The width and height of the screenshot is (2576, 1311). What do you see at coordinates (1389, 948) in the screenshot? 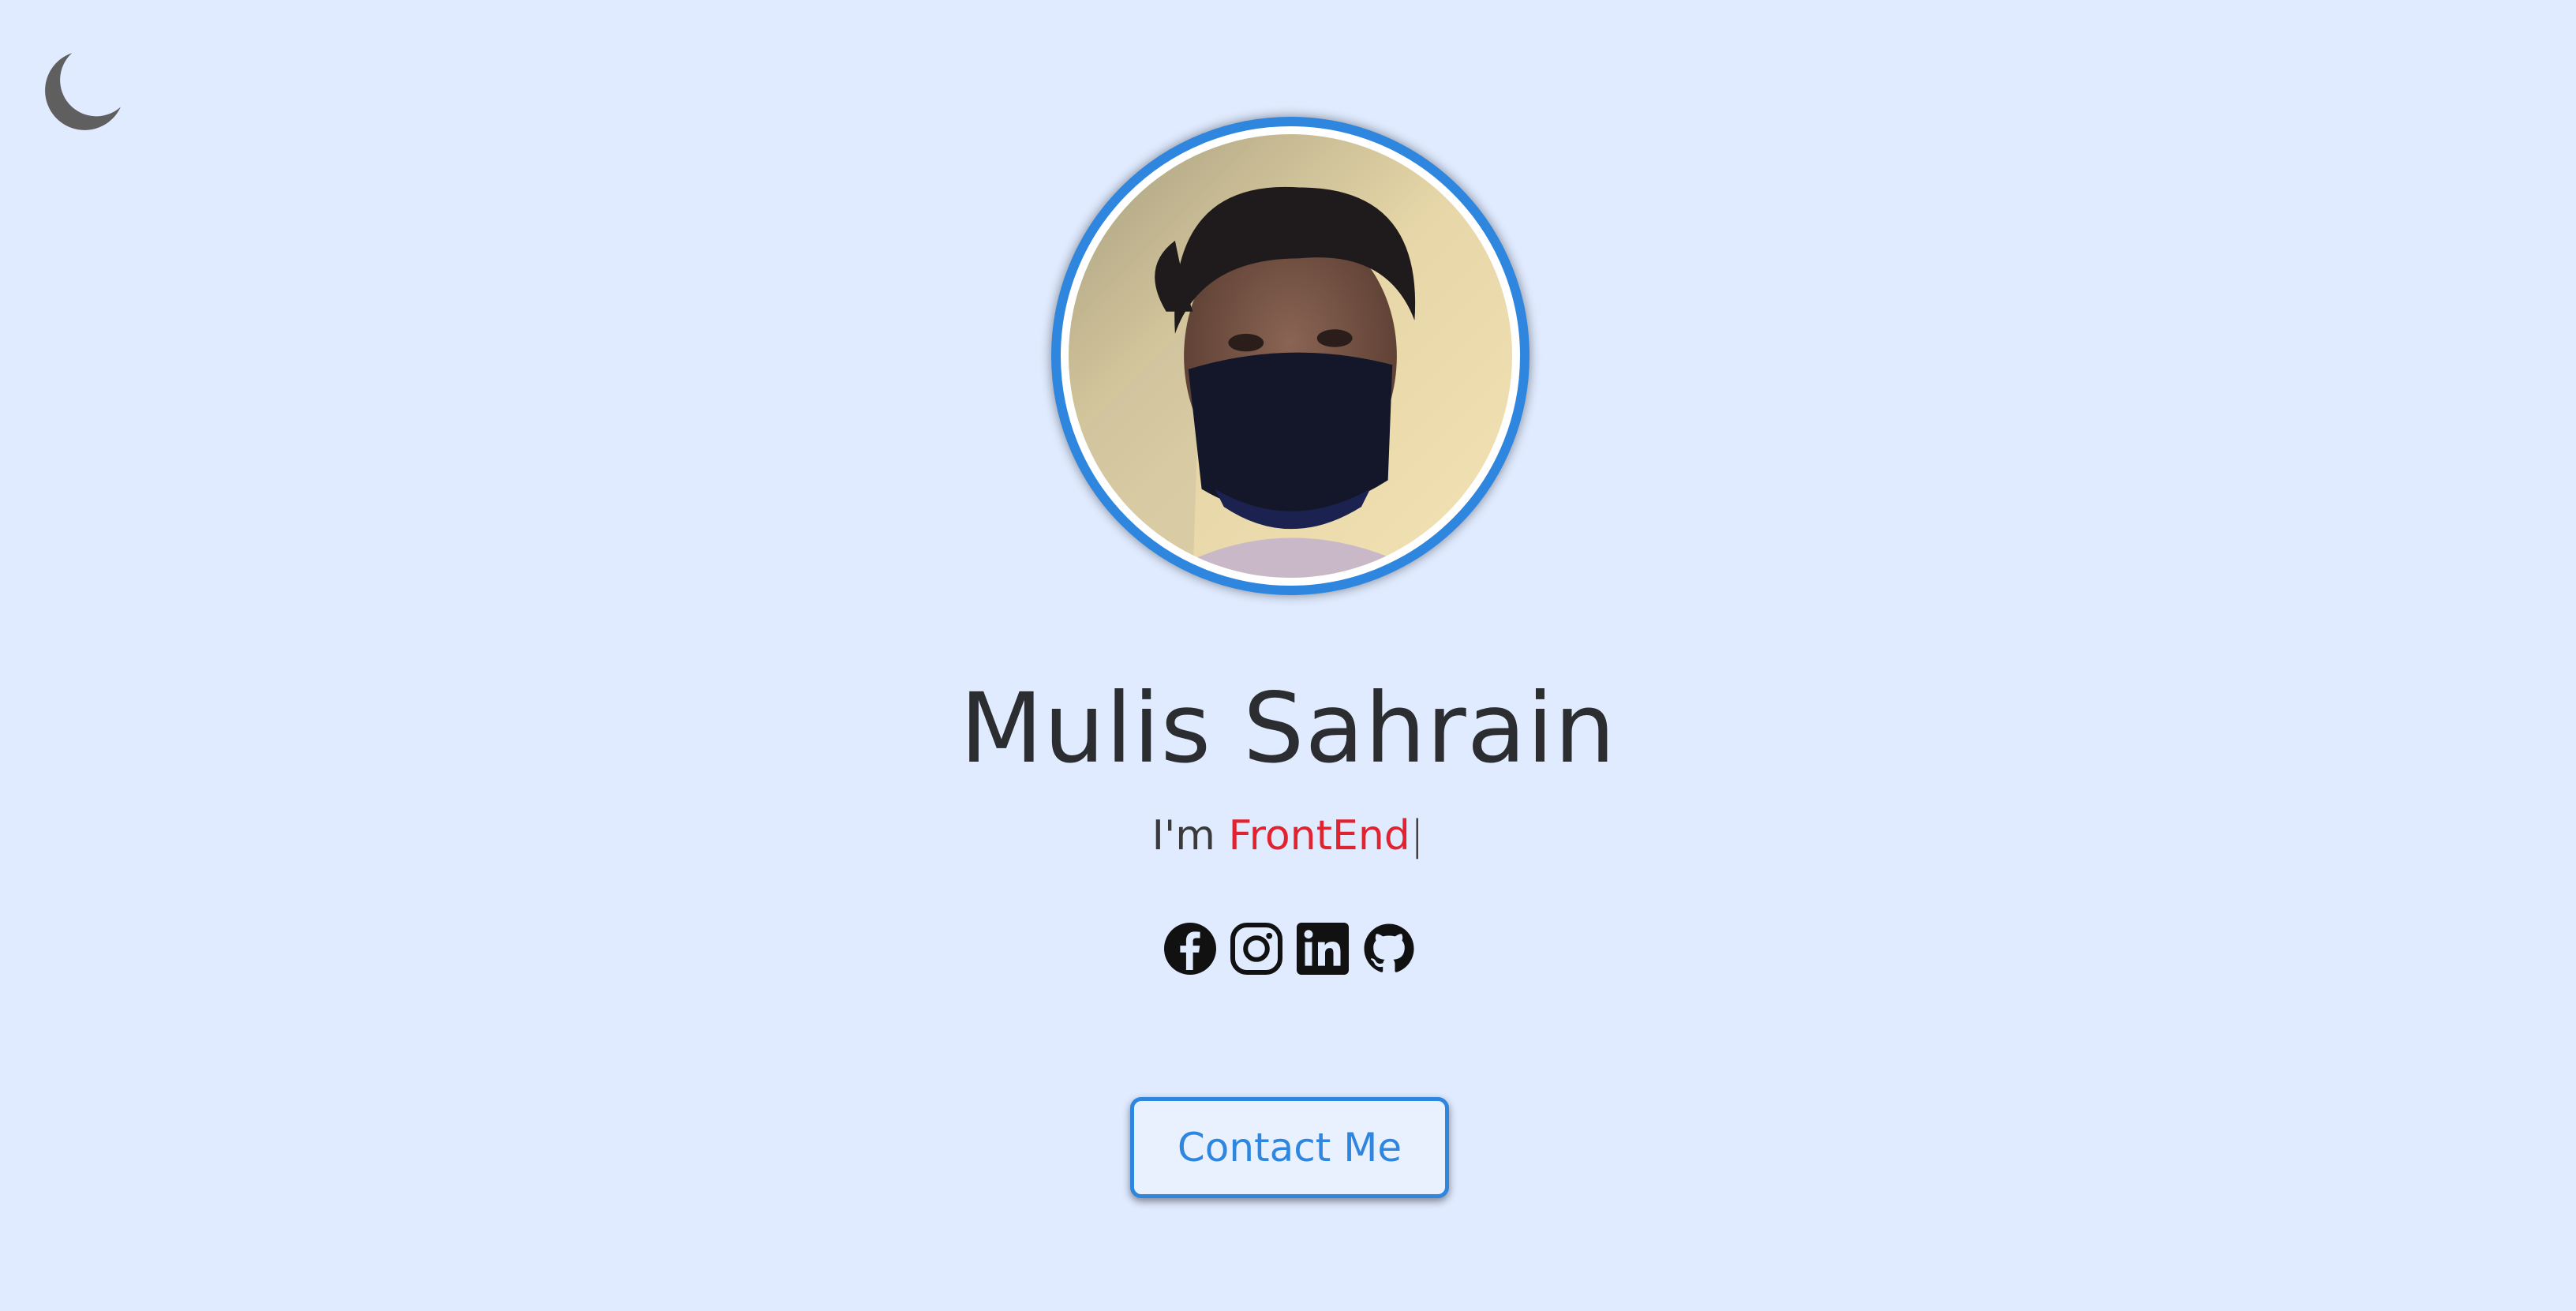
I see `github-icon` at bounding box center [1389, 948].